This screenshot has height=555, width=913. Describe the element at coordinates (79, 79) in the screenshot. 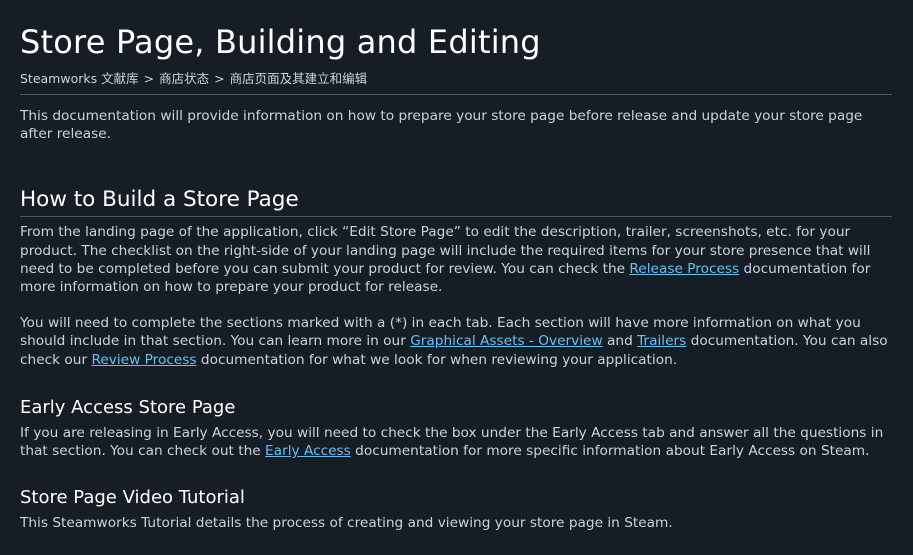

I see `breadcrumb-item-docs: Steamworks 文献库` at that location.